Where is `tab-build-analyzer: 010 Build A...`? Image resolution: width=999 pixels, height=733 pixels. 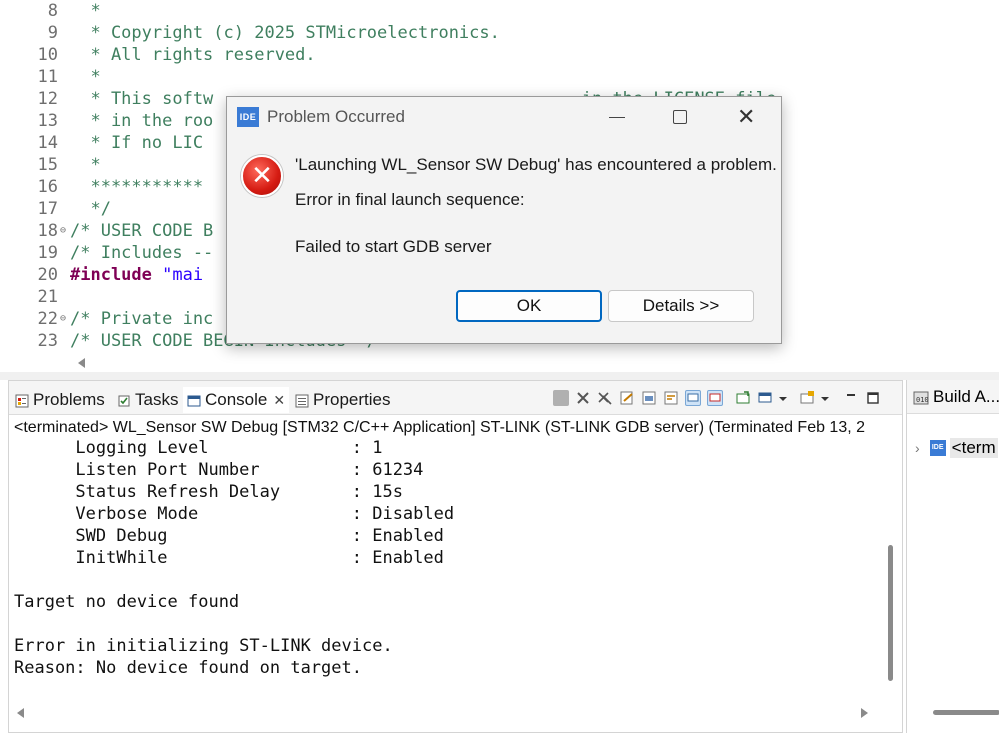
tab-build-analyzer: 010 Build A... is located at coordinates (953, 397).